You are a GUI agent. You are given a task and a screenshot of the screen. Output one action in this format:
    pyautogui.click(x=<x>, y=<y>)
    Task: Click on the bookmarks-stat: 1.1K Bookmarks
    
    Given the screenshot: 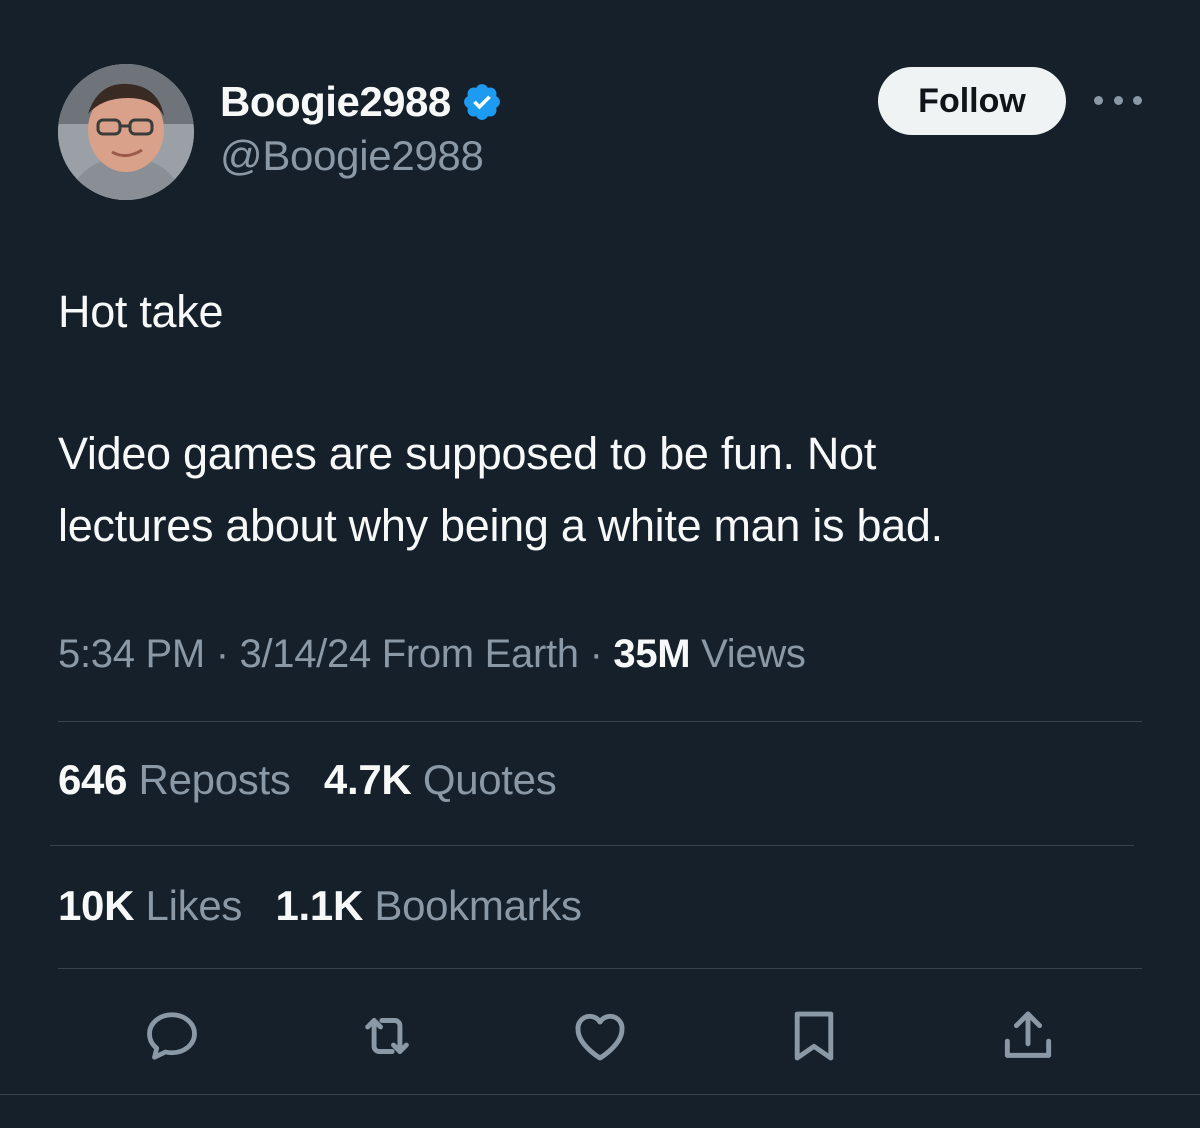 What is the action you would take?
    pyautogui.click(x=428, y=906)
    